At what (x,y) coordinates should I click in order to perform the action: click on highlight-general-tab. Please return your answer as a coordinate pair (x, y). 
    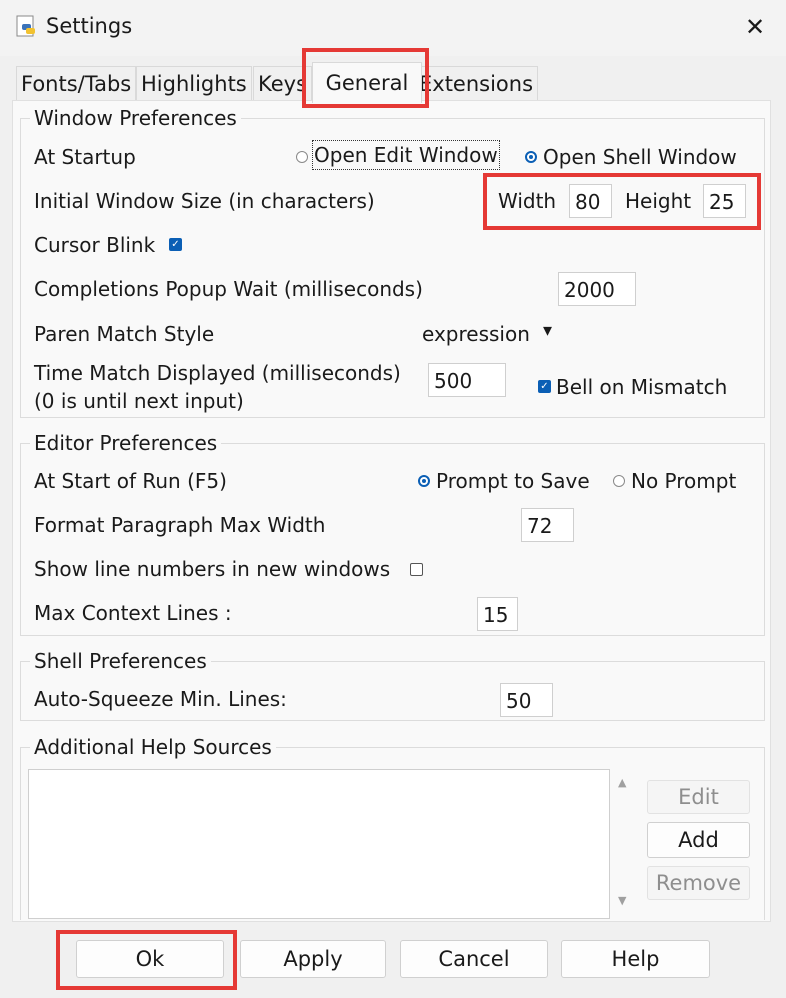
    Looking at the image, I should click on (365, 78).